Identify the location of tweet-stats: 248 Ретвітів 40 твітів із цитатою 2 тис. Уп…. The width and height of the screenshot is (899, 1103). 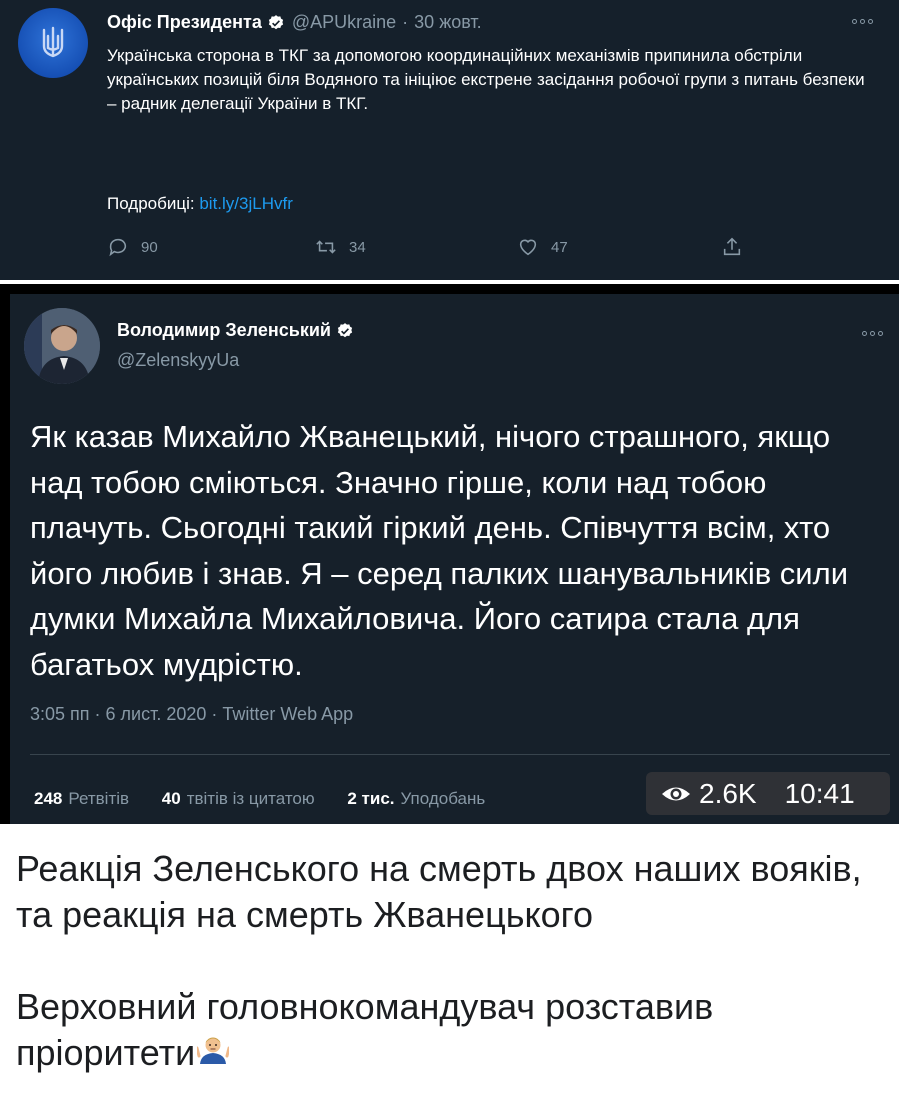
(273, 799).